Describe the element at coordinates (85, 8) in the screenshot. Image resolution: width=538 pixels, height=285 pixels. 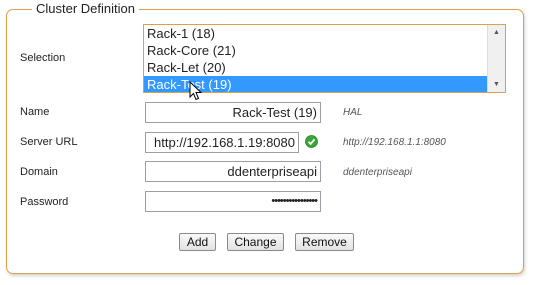
I see `cluster-definition-legend: Cluster Definition` at that location.